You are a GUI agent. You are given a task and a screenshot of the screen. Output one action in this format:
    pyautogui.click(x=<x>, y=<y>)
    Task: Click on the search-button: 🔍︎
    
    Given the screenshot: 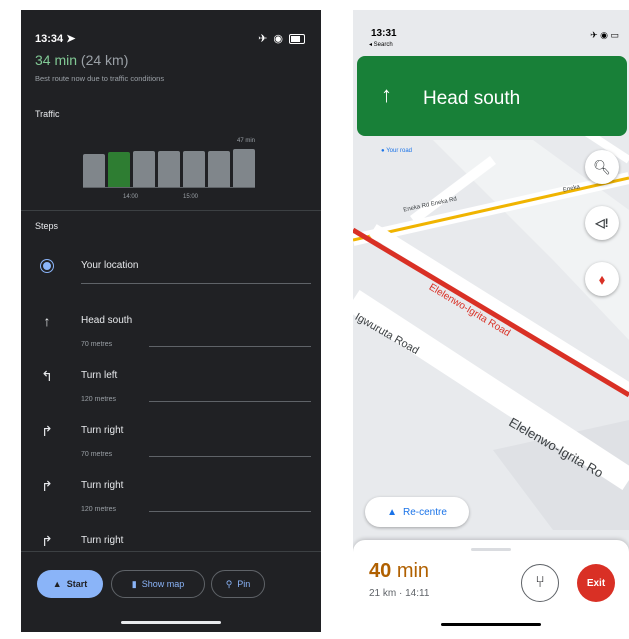 What is the action you would take?
    pyautogui.click(x=602, y=167)
    